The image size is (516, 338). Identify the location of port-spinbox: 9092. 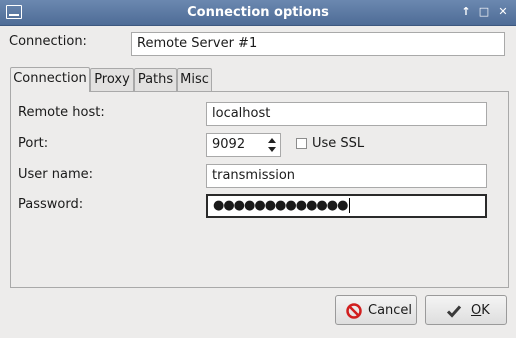
(243, 145).